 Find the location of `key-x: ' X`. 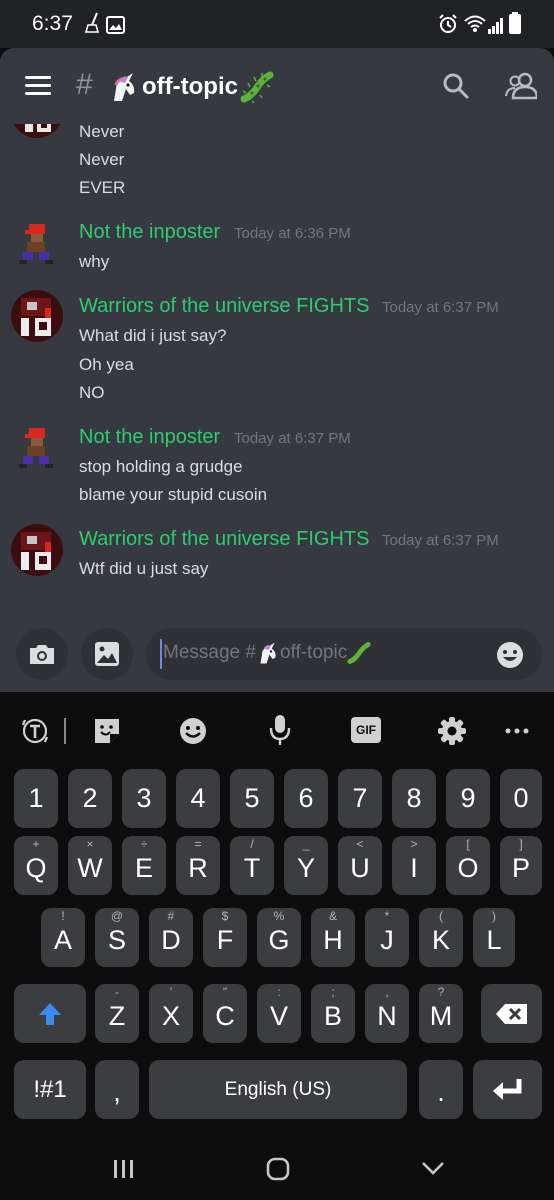

key-x: ' X is located at coordinates (171, 1013).